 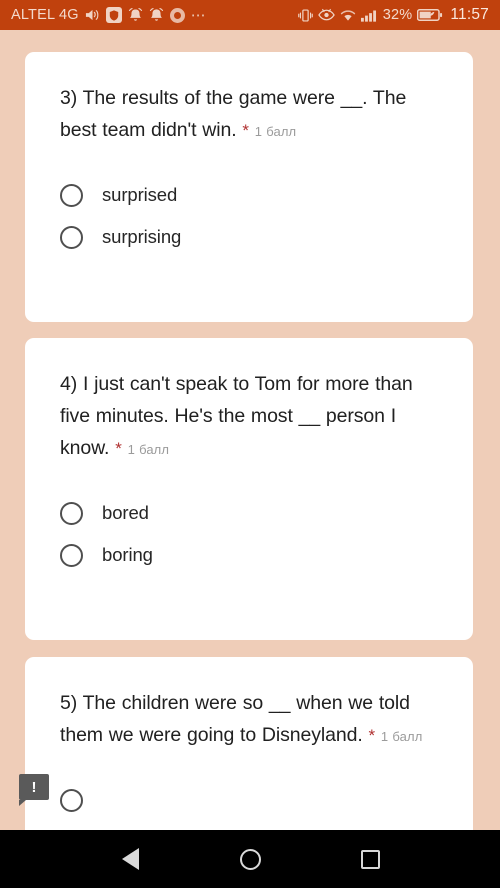 I want to click on overflow-dots-icon: ⋯, so click(x=198, y=15).